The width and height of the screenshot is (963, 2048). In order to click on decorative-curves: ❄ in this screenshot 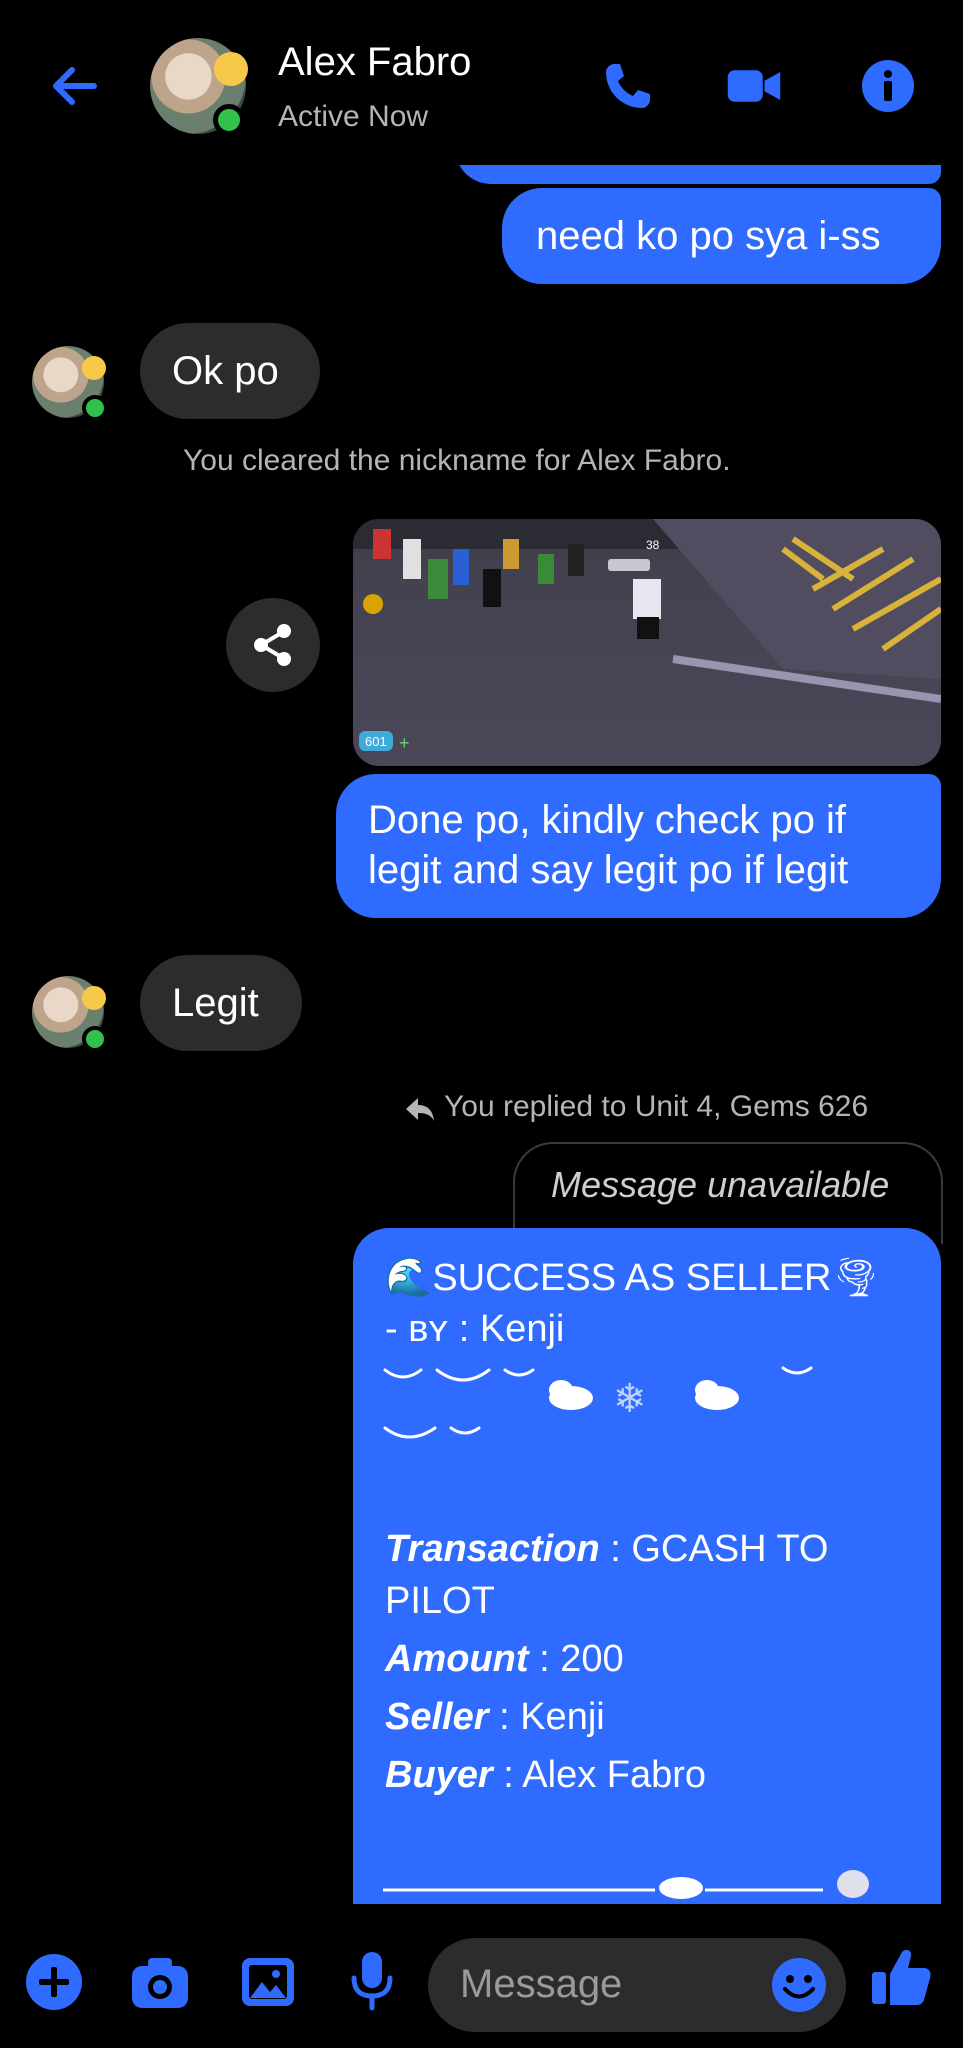, I will do `click(598, 1402)`.